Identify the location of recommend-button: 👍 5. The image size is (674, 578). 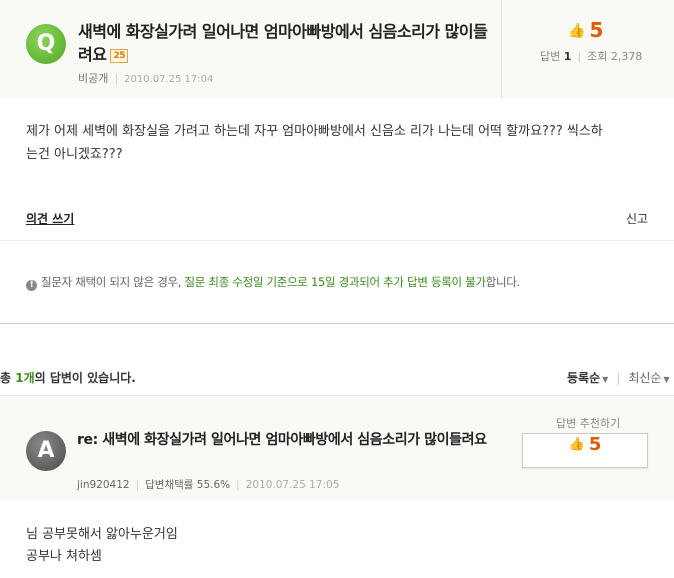
(585, 450).